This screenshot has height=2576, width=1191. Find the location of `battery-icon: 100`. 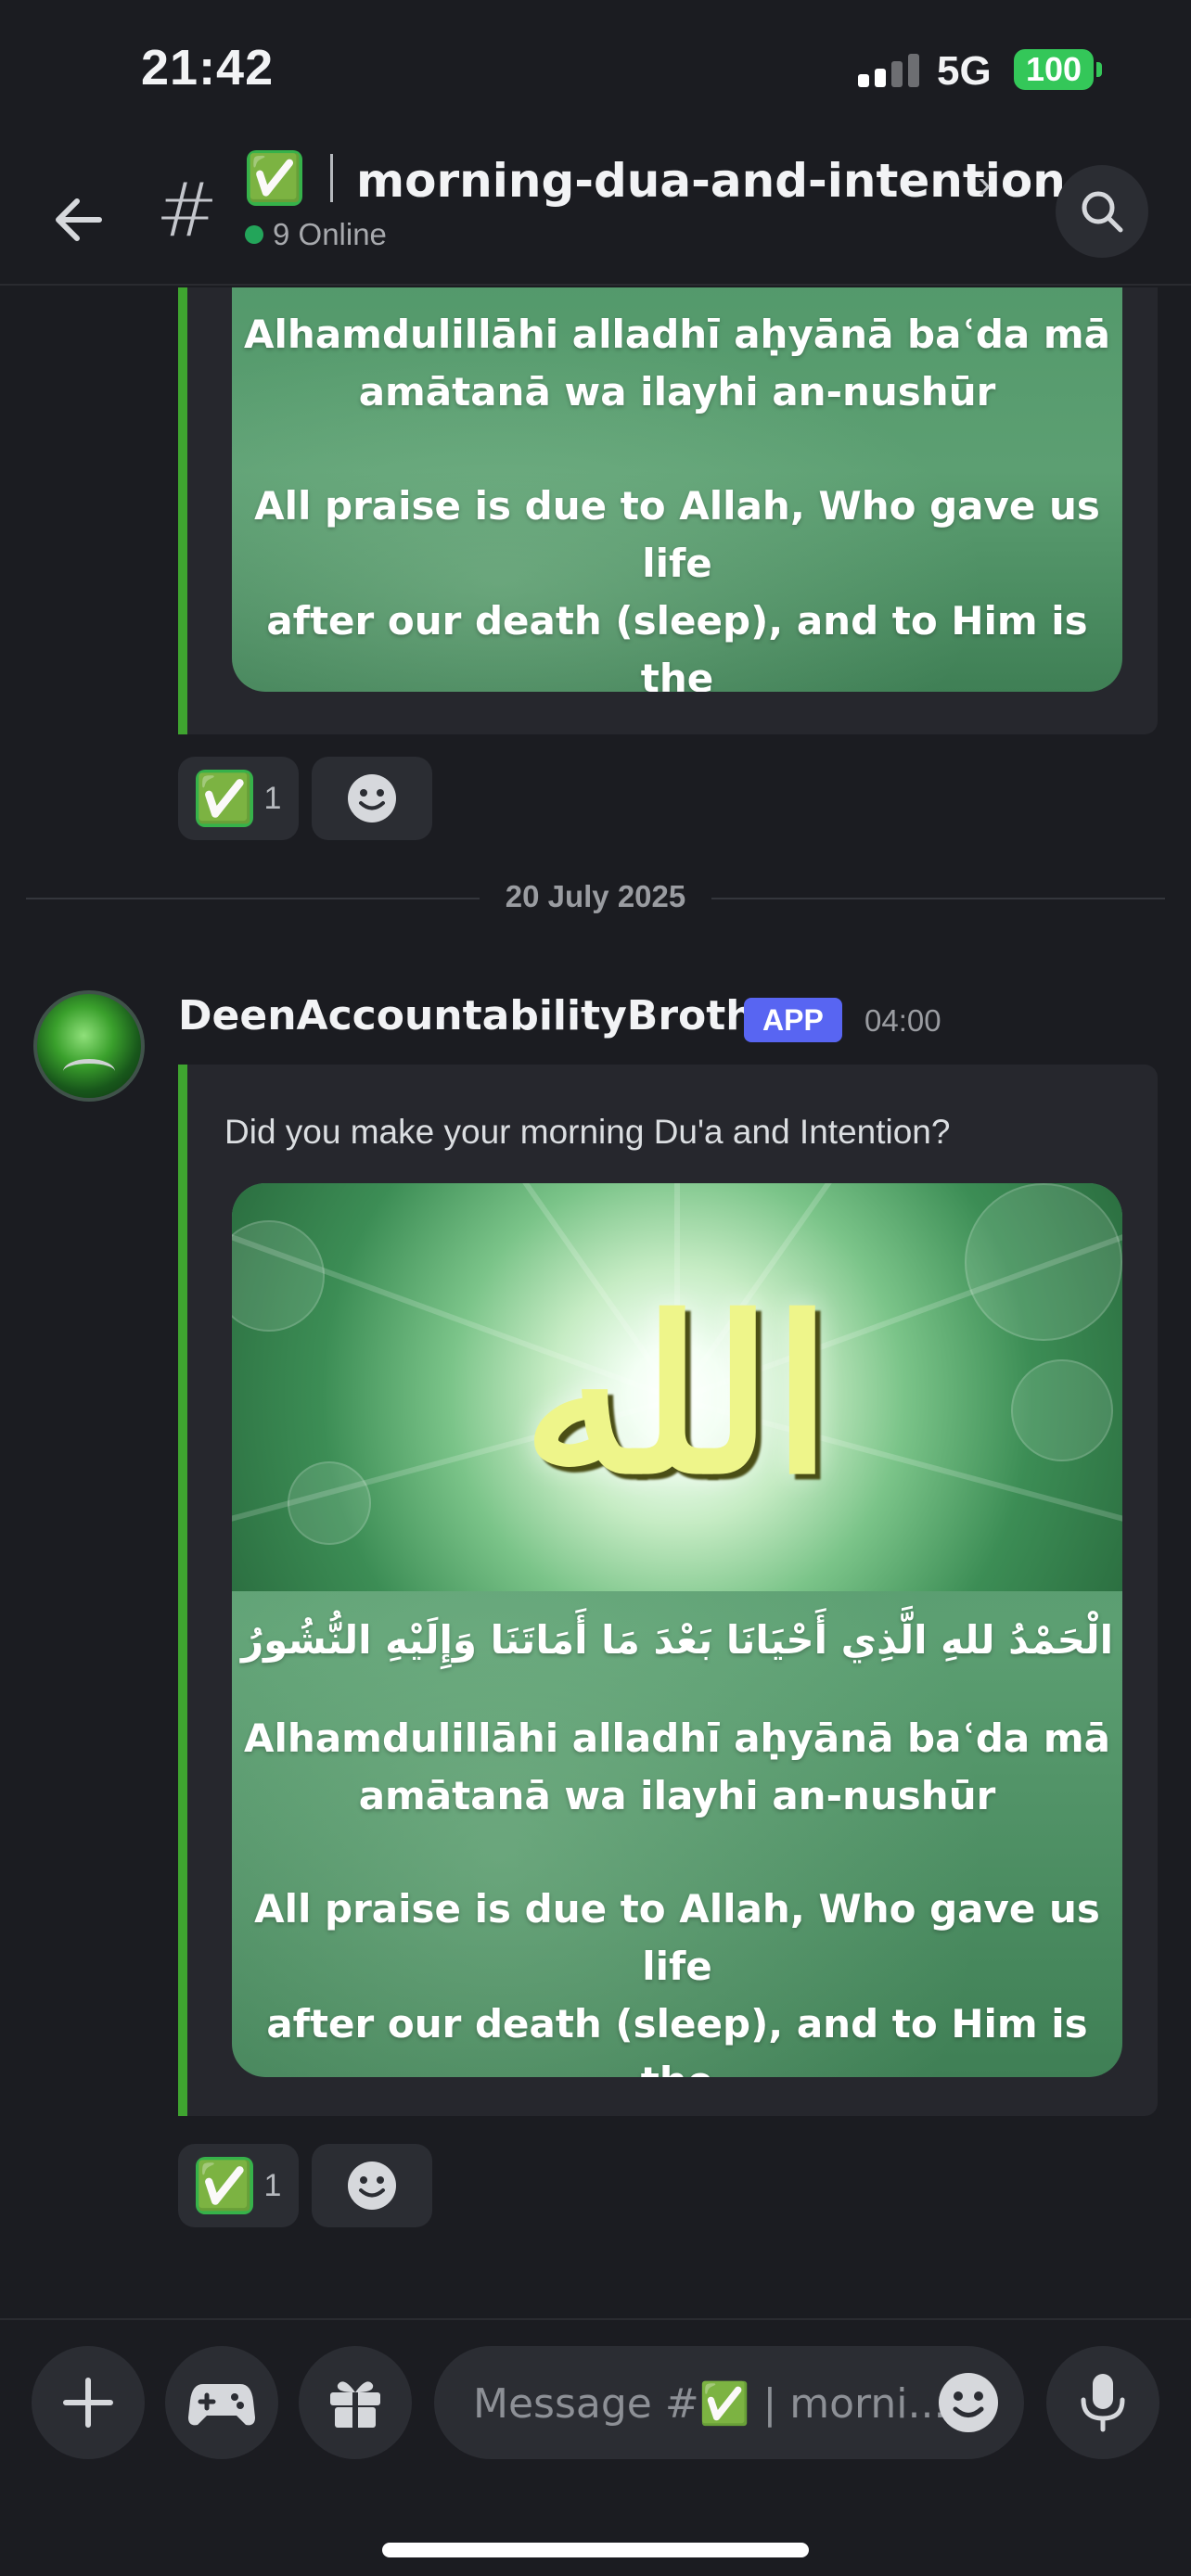

battery-icon: 100 is located at coordinates (1054, 69).